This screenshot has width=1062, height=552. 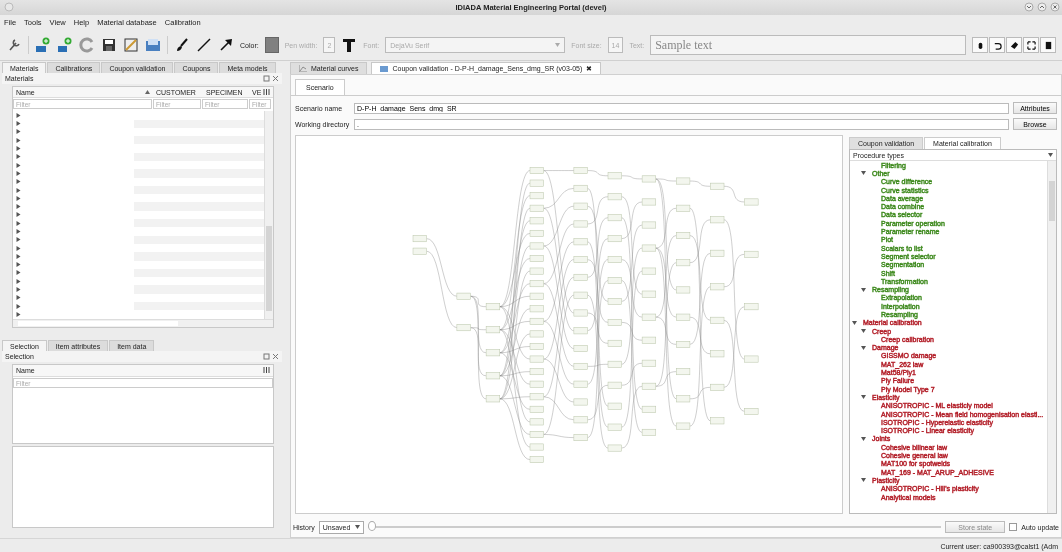 I want to click on checkbox, so click(x=1013, y=527).